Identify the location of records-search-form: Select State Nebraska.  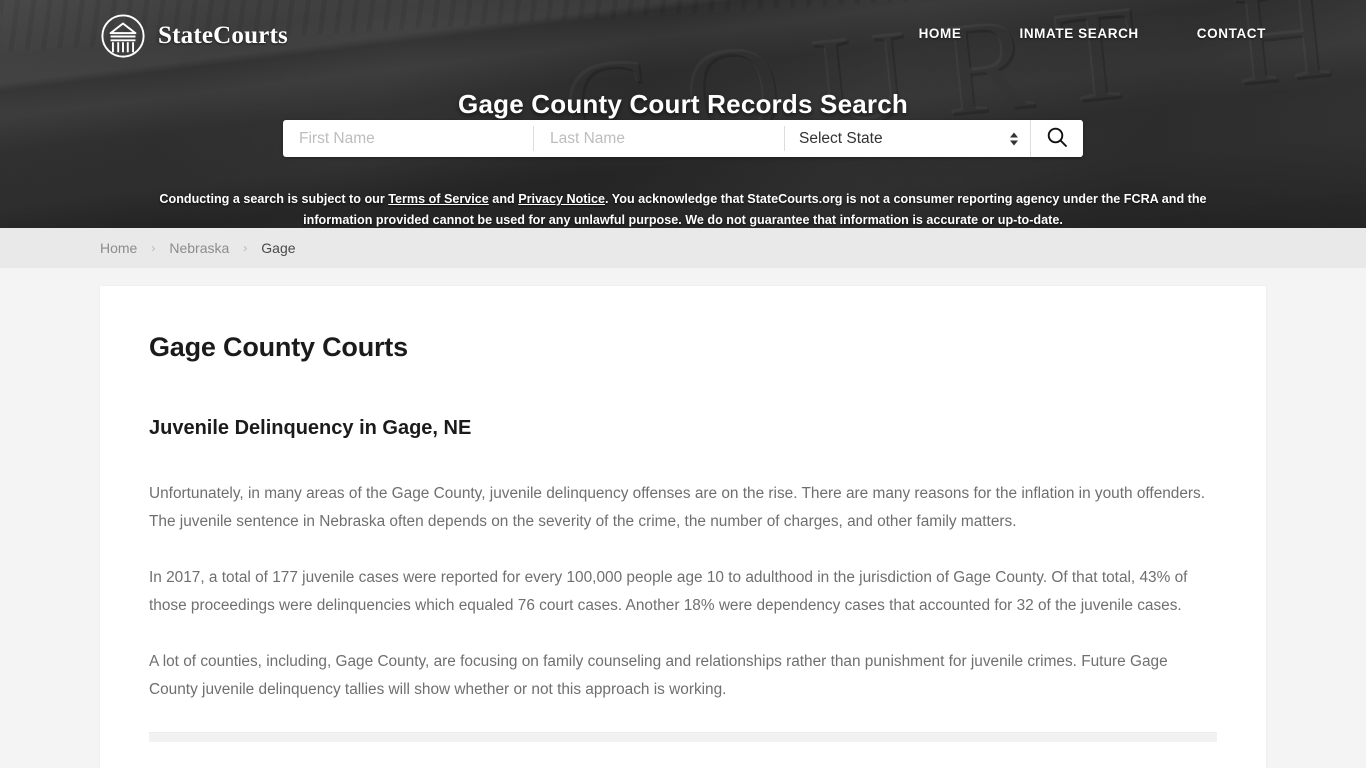
(683, 138).